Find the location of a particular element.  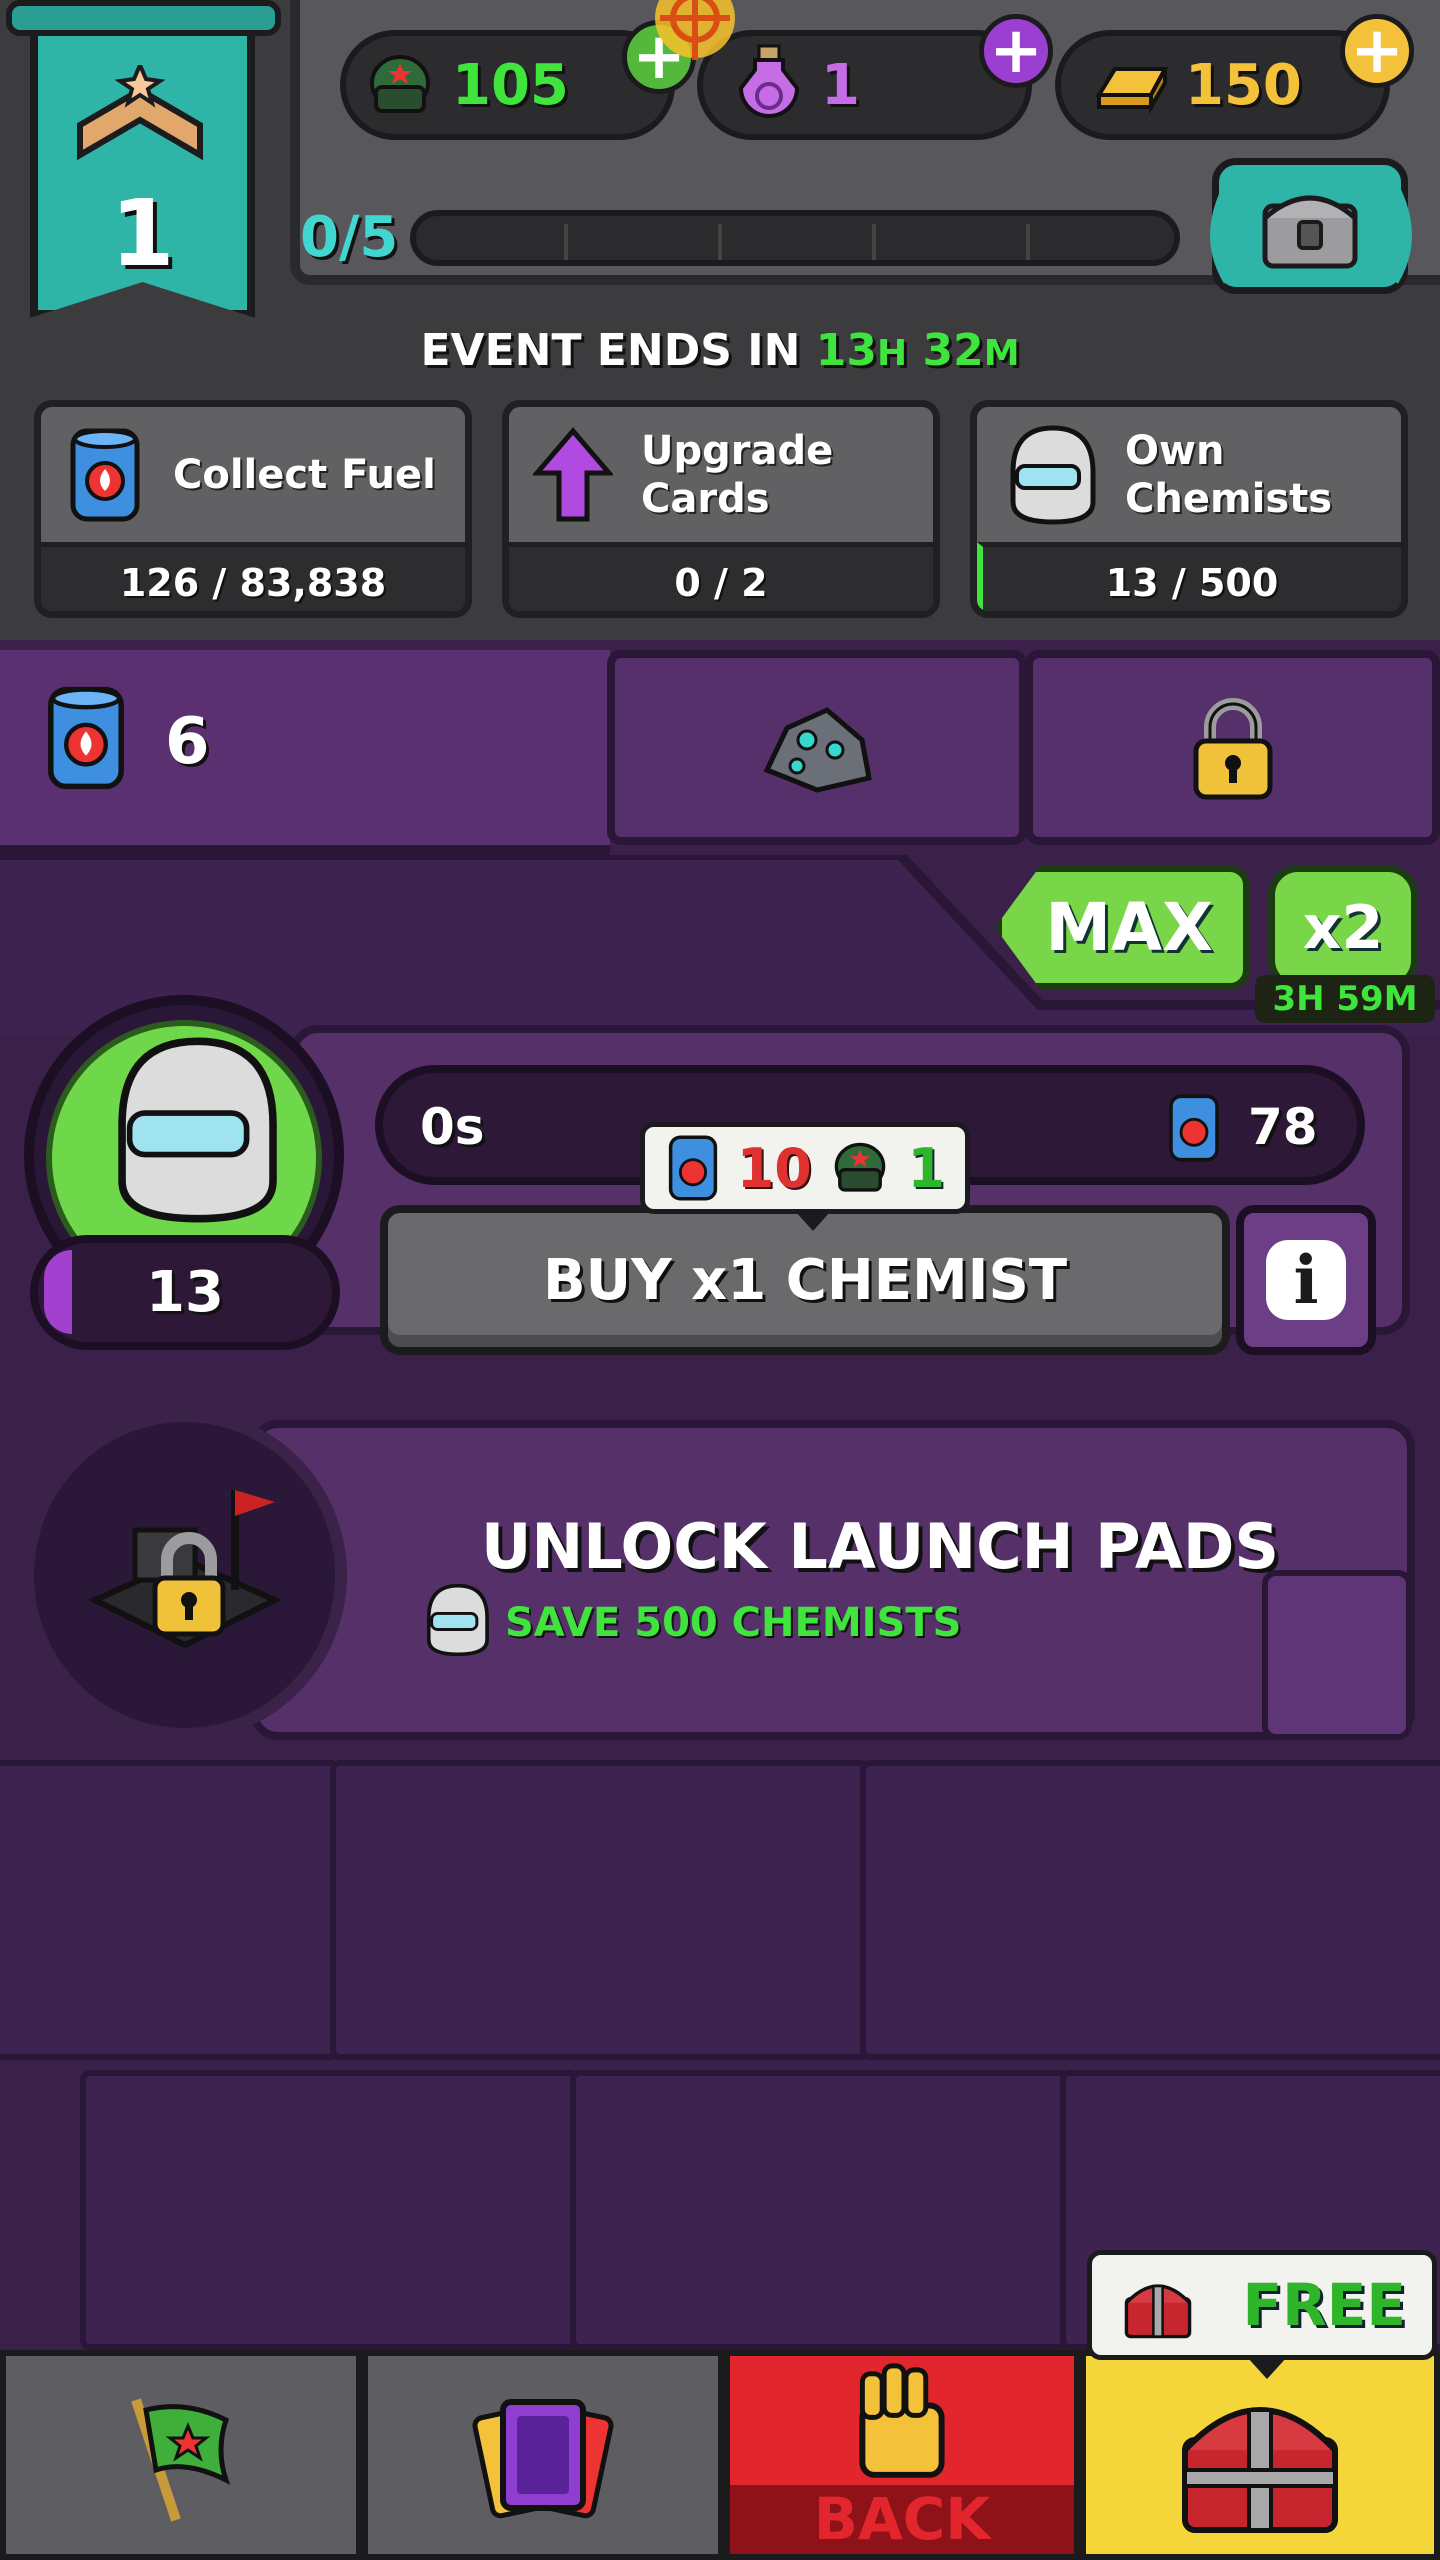

info-icon: i is located at coordinates (1306, 1280).